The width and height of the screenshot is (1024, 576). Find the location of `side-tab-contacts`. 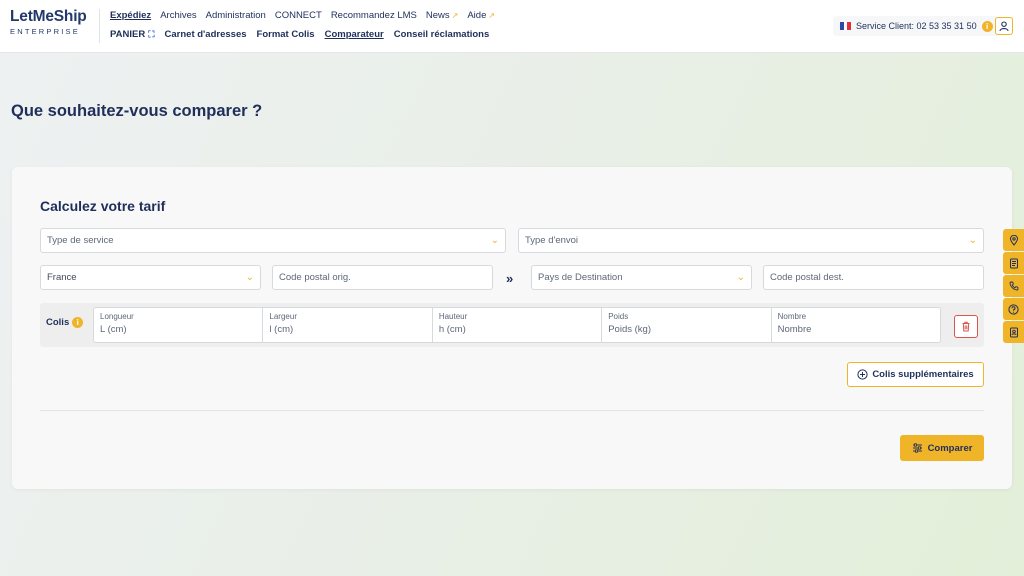

side-tab-contacts is located at coordinates (1013, 332).